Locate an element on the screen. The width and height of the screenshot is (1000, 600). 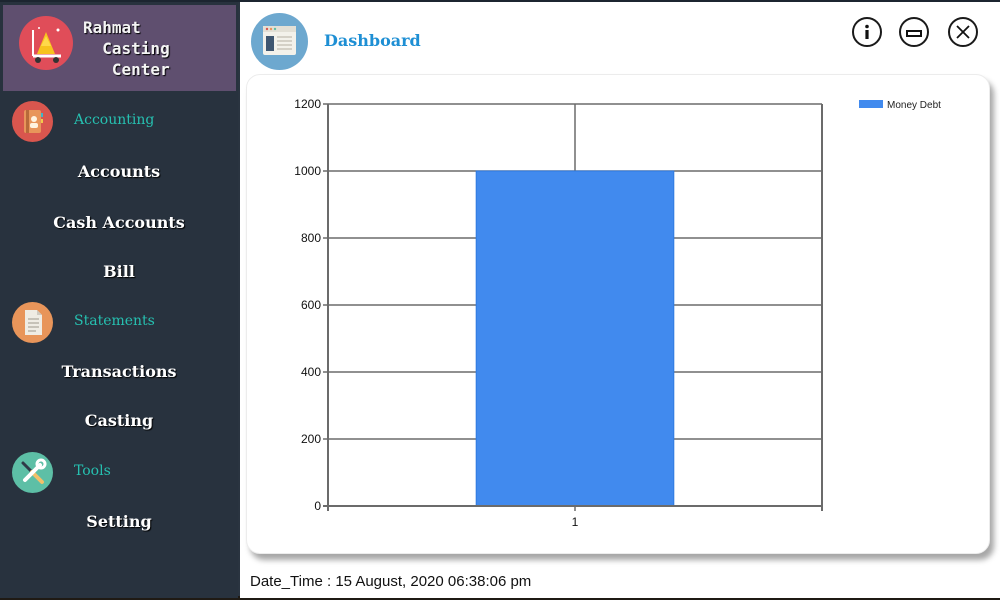
brand-header: Rahmat Casting Center is located at coordinates (119, 48).